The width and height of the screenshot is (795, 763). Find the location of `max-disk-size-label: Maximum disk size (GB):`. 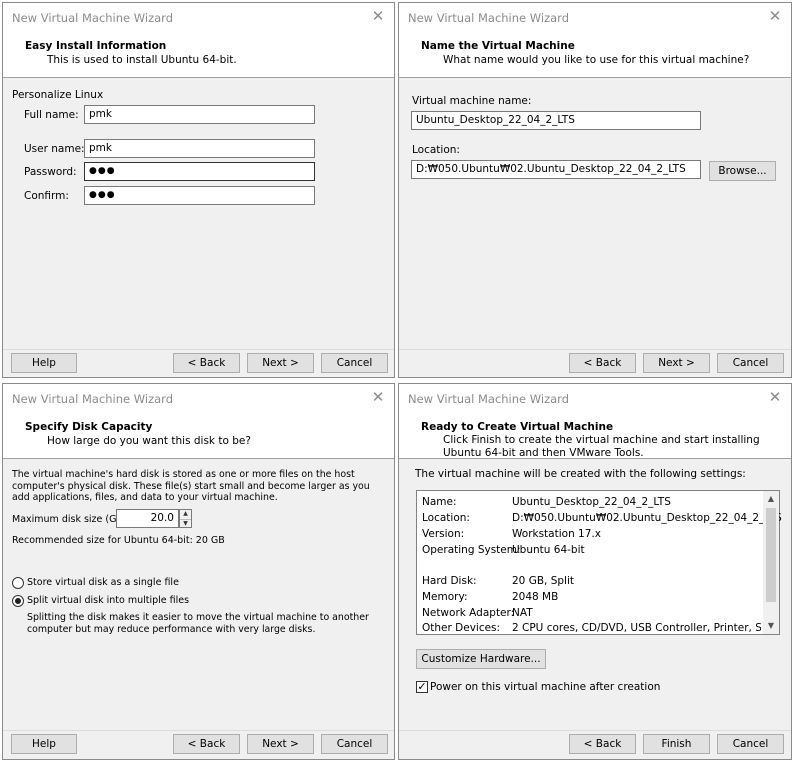

max-disk-size-label: Maximum disk size (GB): is located at coordinates (71, 519).